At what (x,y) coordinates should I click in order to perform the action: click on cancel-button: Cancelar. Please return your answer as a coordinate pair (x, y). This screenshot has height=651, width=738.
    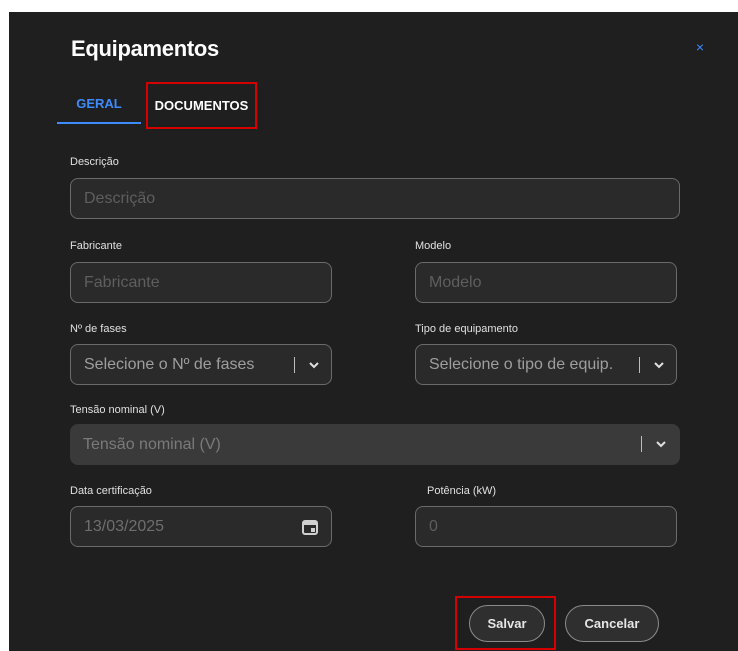
    Looking at the image, I should click on (612, 623).